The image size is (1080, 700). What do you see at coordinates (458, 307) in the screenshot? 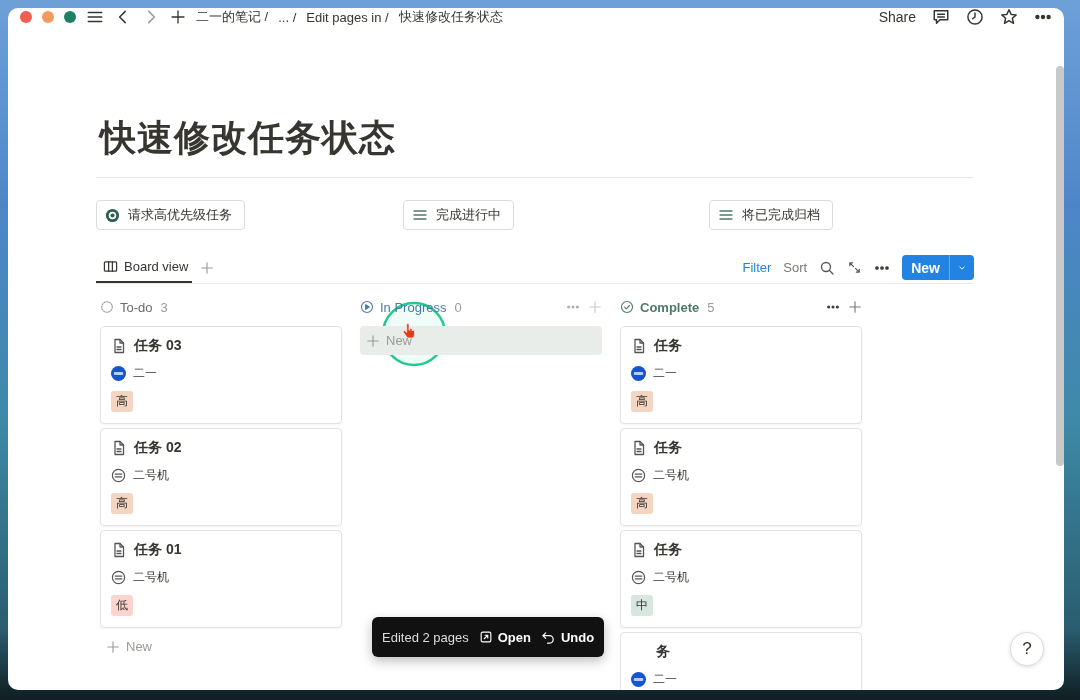
I see `column-count: 0` at bounding box center [458, 307].